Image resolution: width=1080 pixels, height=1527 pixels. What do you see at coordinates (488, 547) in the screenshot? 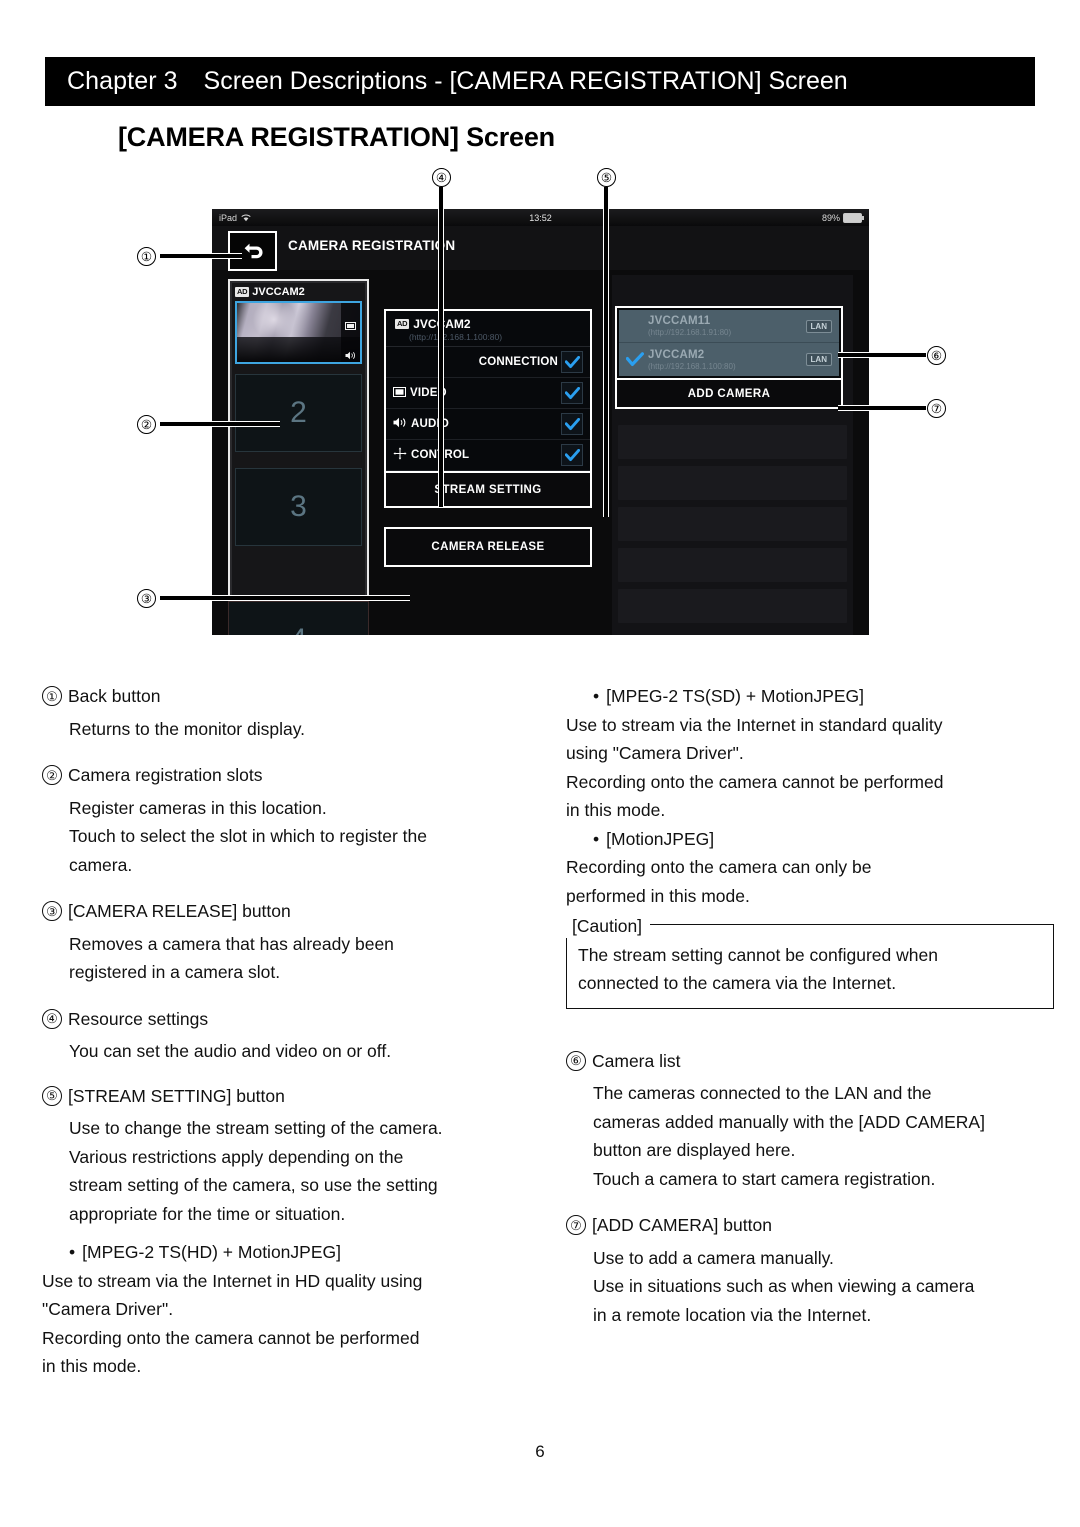
I see `camera-release-button: CAMERA RELEASE` at bounding box center [488, 547].